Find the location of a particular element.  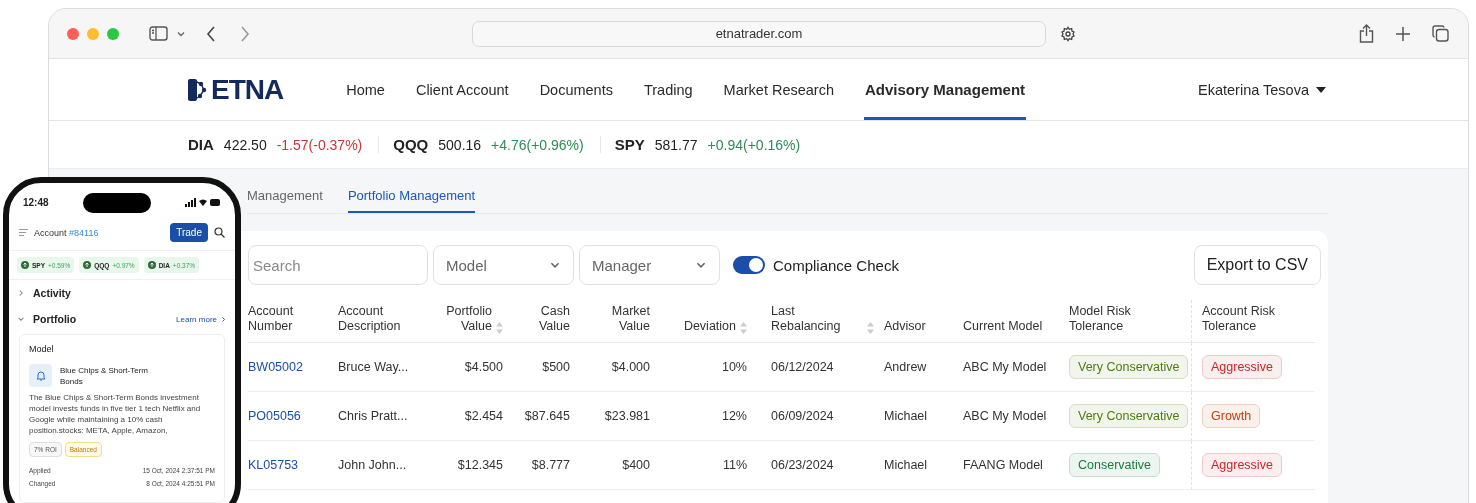

tabs-icon is located at coordinates (1440, 33).